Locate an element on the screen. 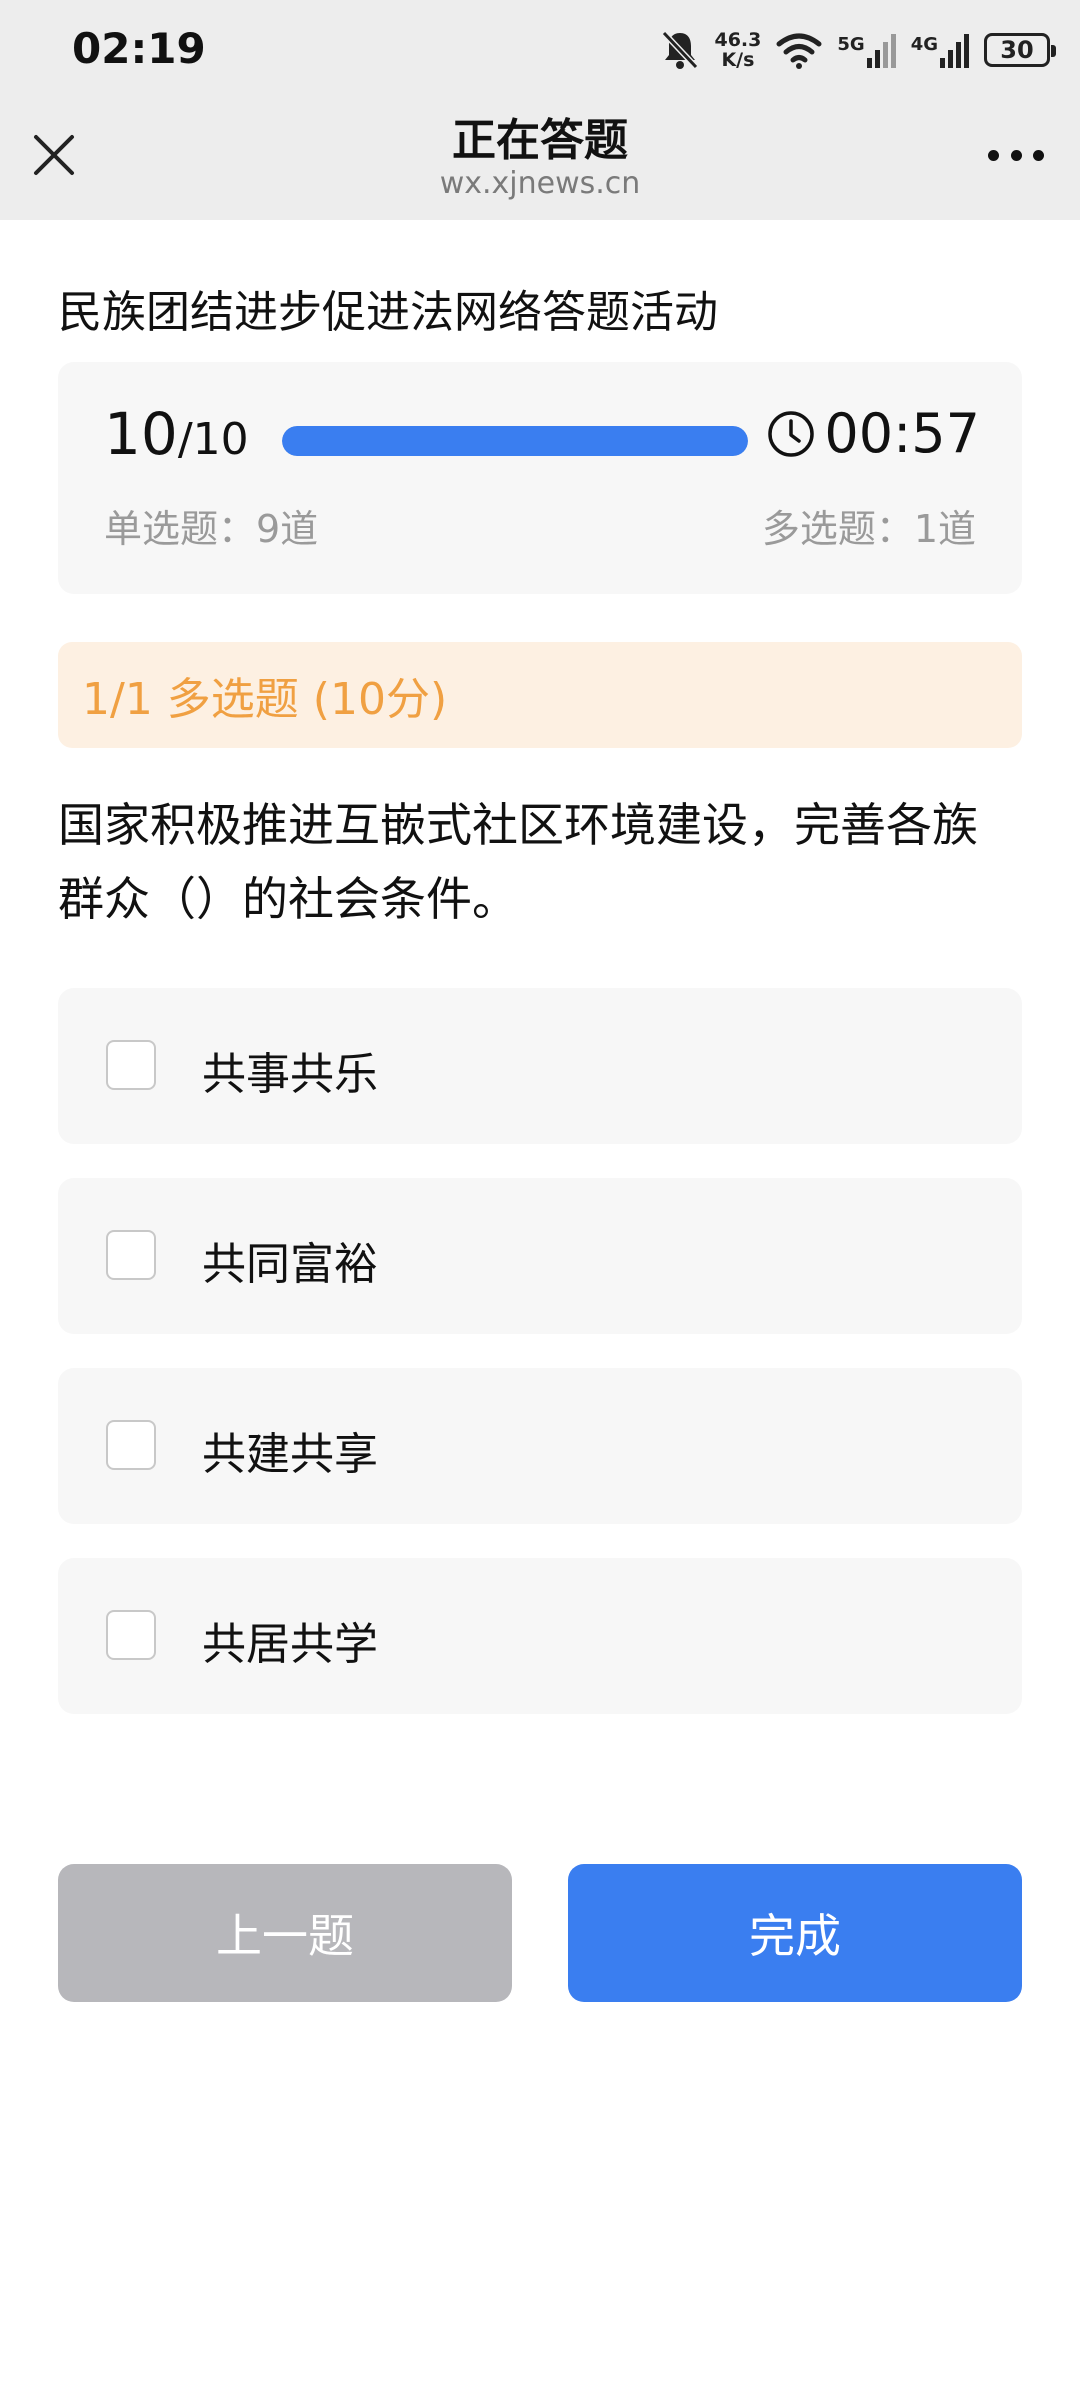 The height and width of the screenshot is (2400, 1080). net-speed-unit: K/s is located at coordinates (738, 60).